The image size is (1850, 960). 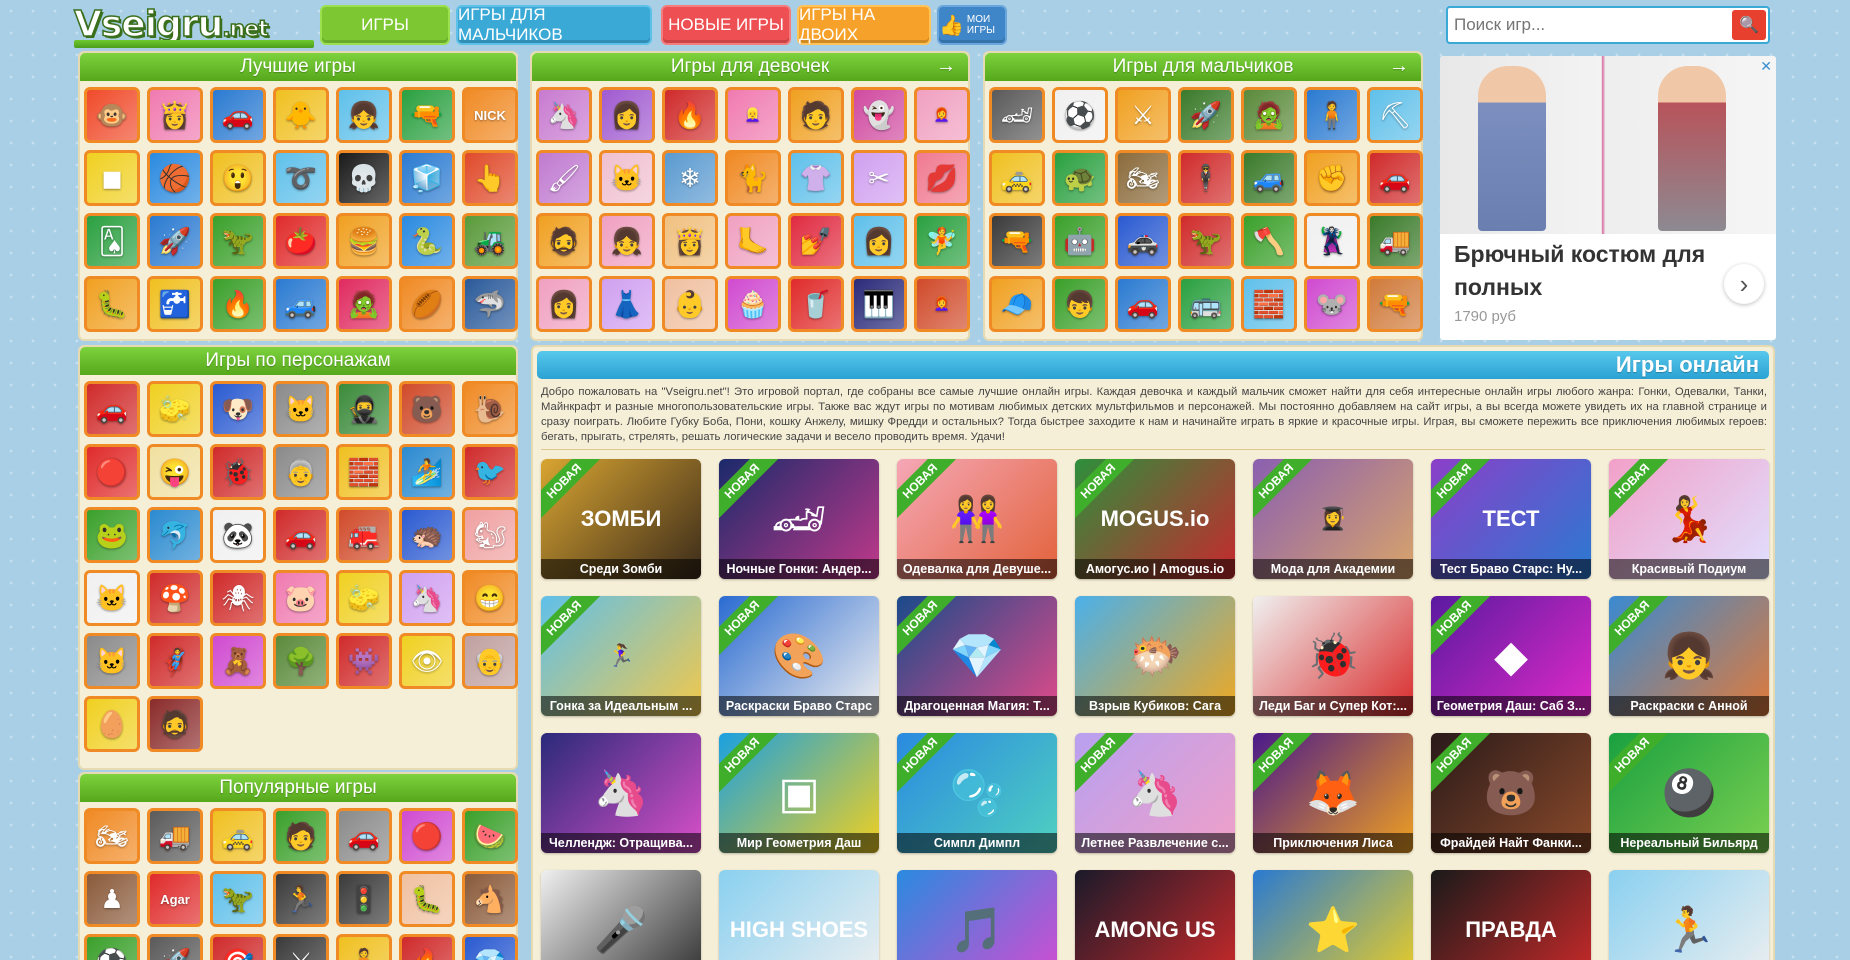 What do you see at coordinates (1143, 115) in the screenshot?
I see `game-tile: ⚔` at bounding box center [1143, 115].